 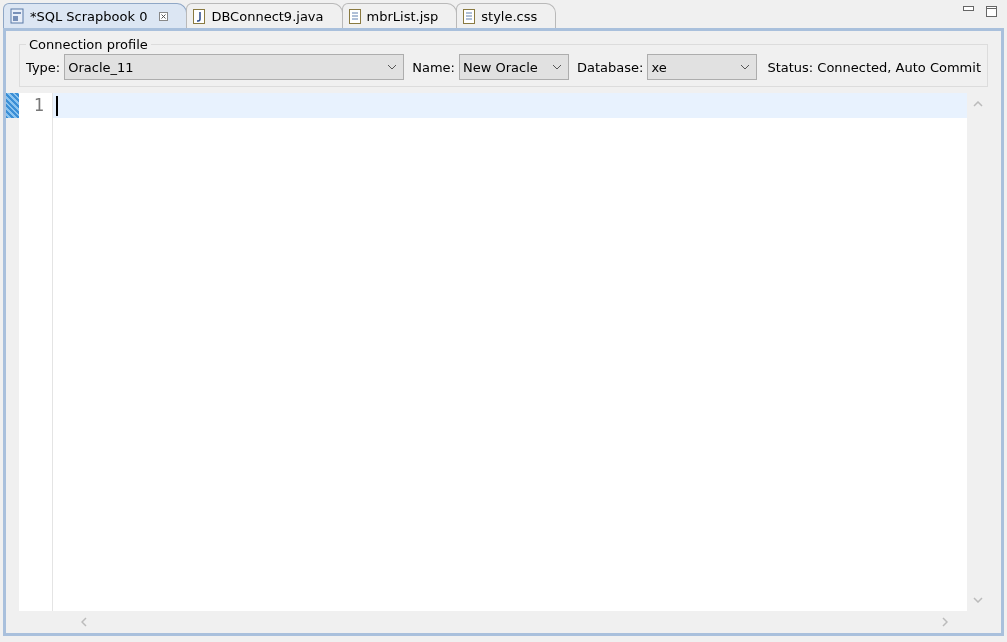 I want to click on editor-tab: DBConnect9.java, so click(x=264, y=15).